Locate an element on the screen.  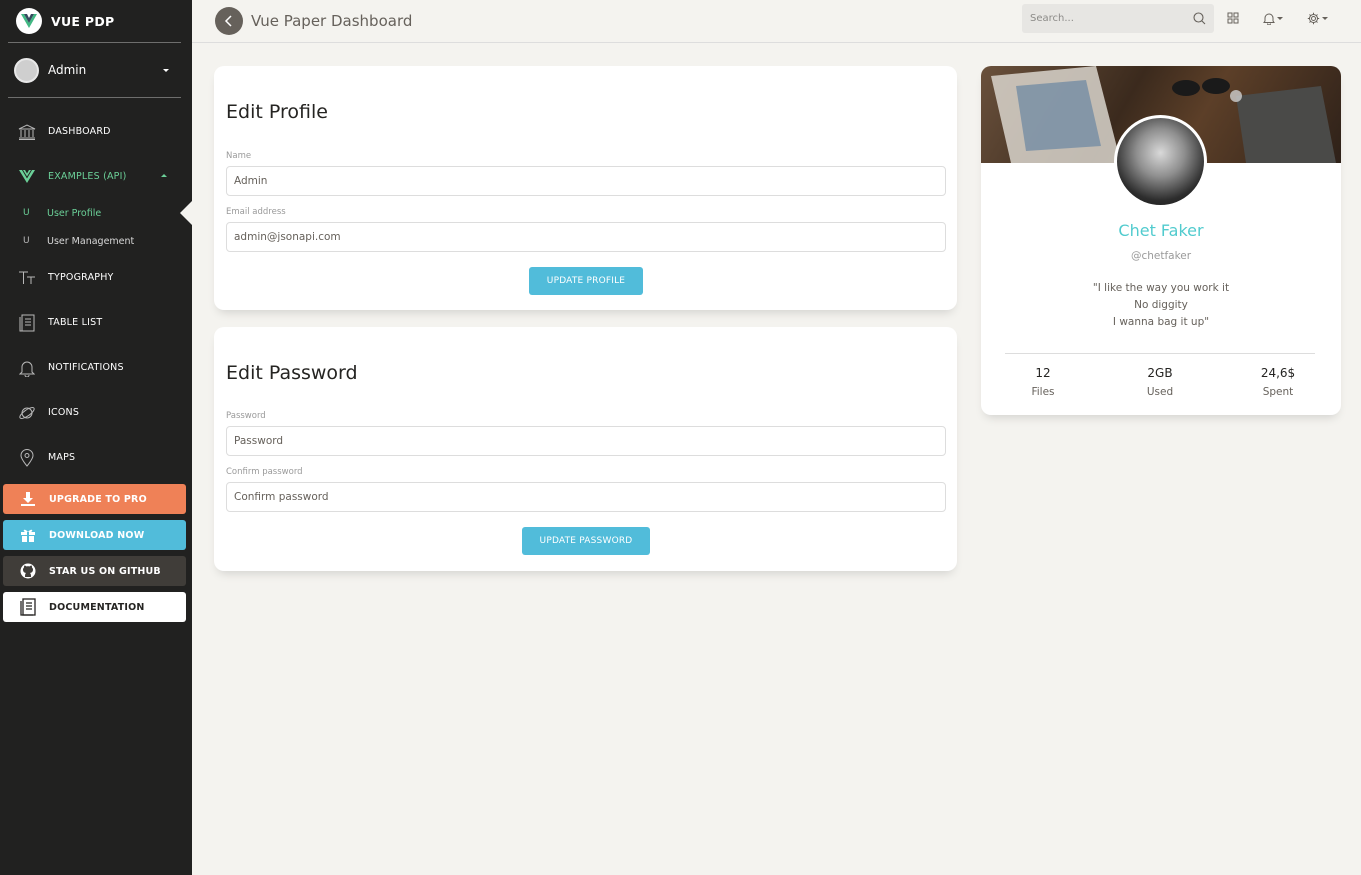
card-title: Edit Password is located at coordinates (292, 373).